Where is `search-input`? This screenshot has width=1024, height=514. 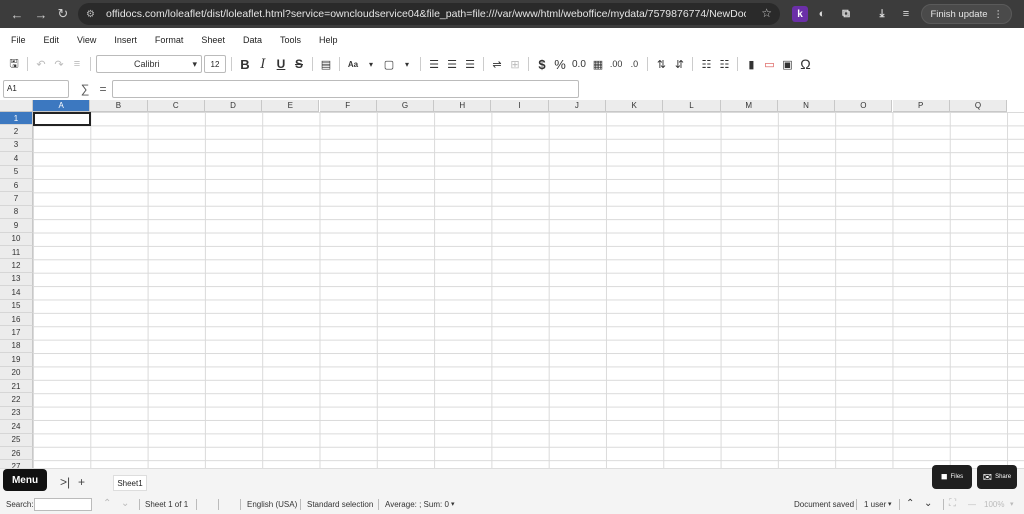 search-input is located at coordinates (63, 504).